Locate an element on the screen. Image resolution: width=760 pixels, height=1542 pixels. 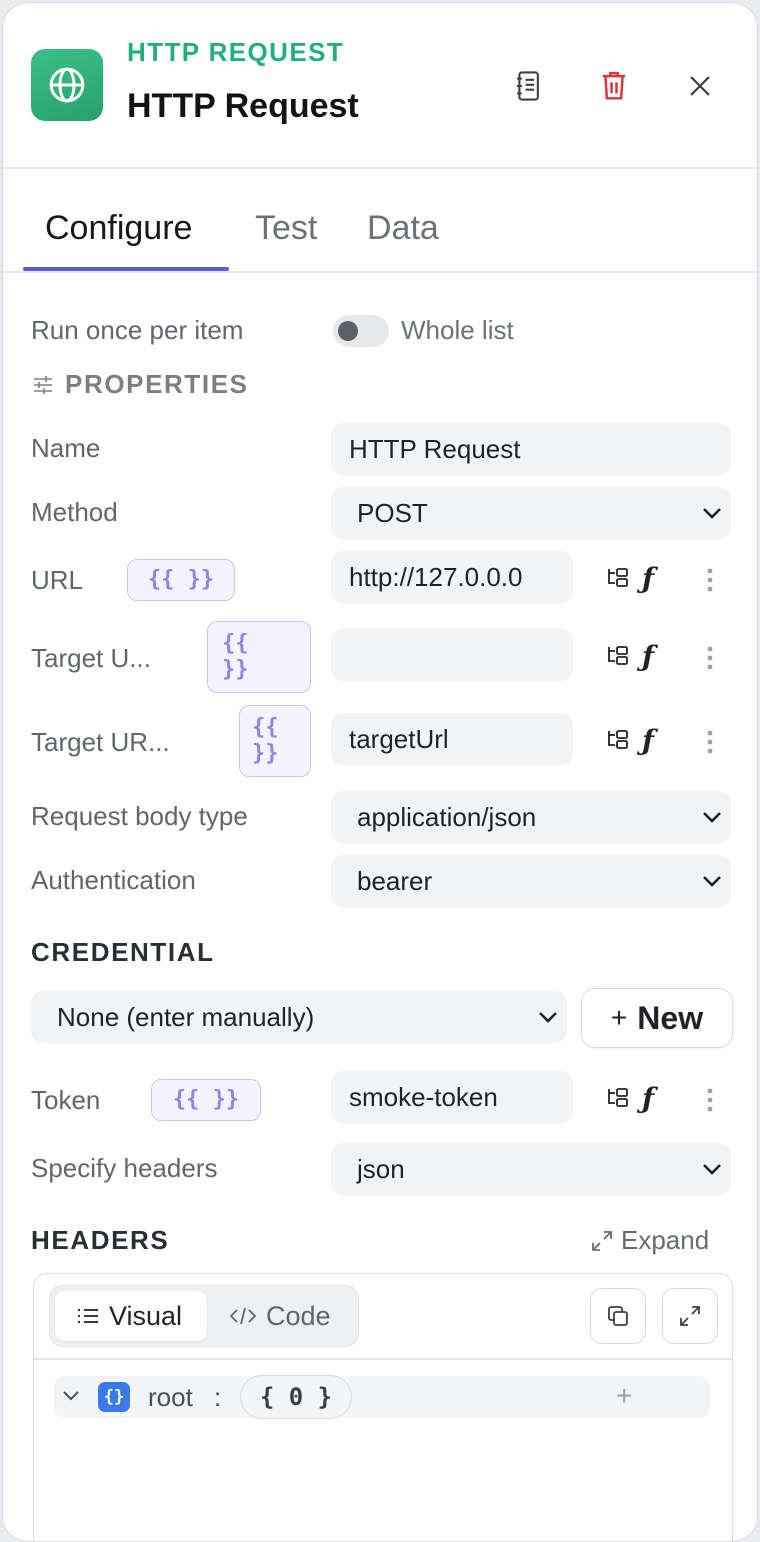
target-ur-input: targetUrl is located at coordinates (452, 739).